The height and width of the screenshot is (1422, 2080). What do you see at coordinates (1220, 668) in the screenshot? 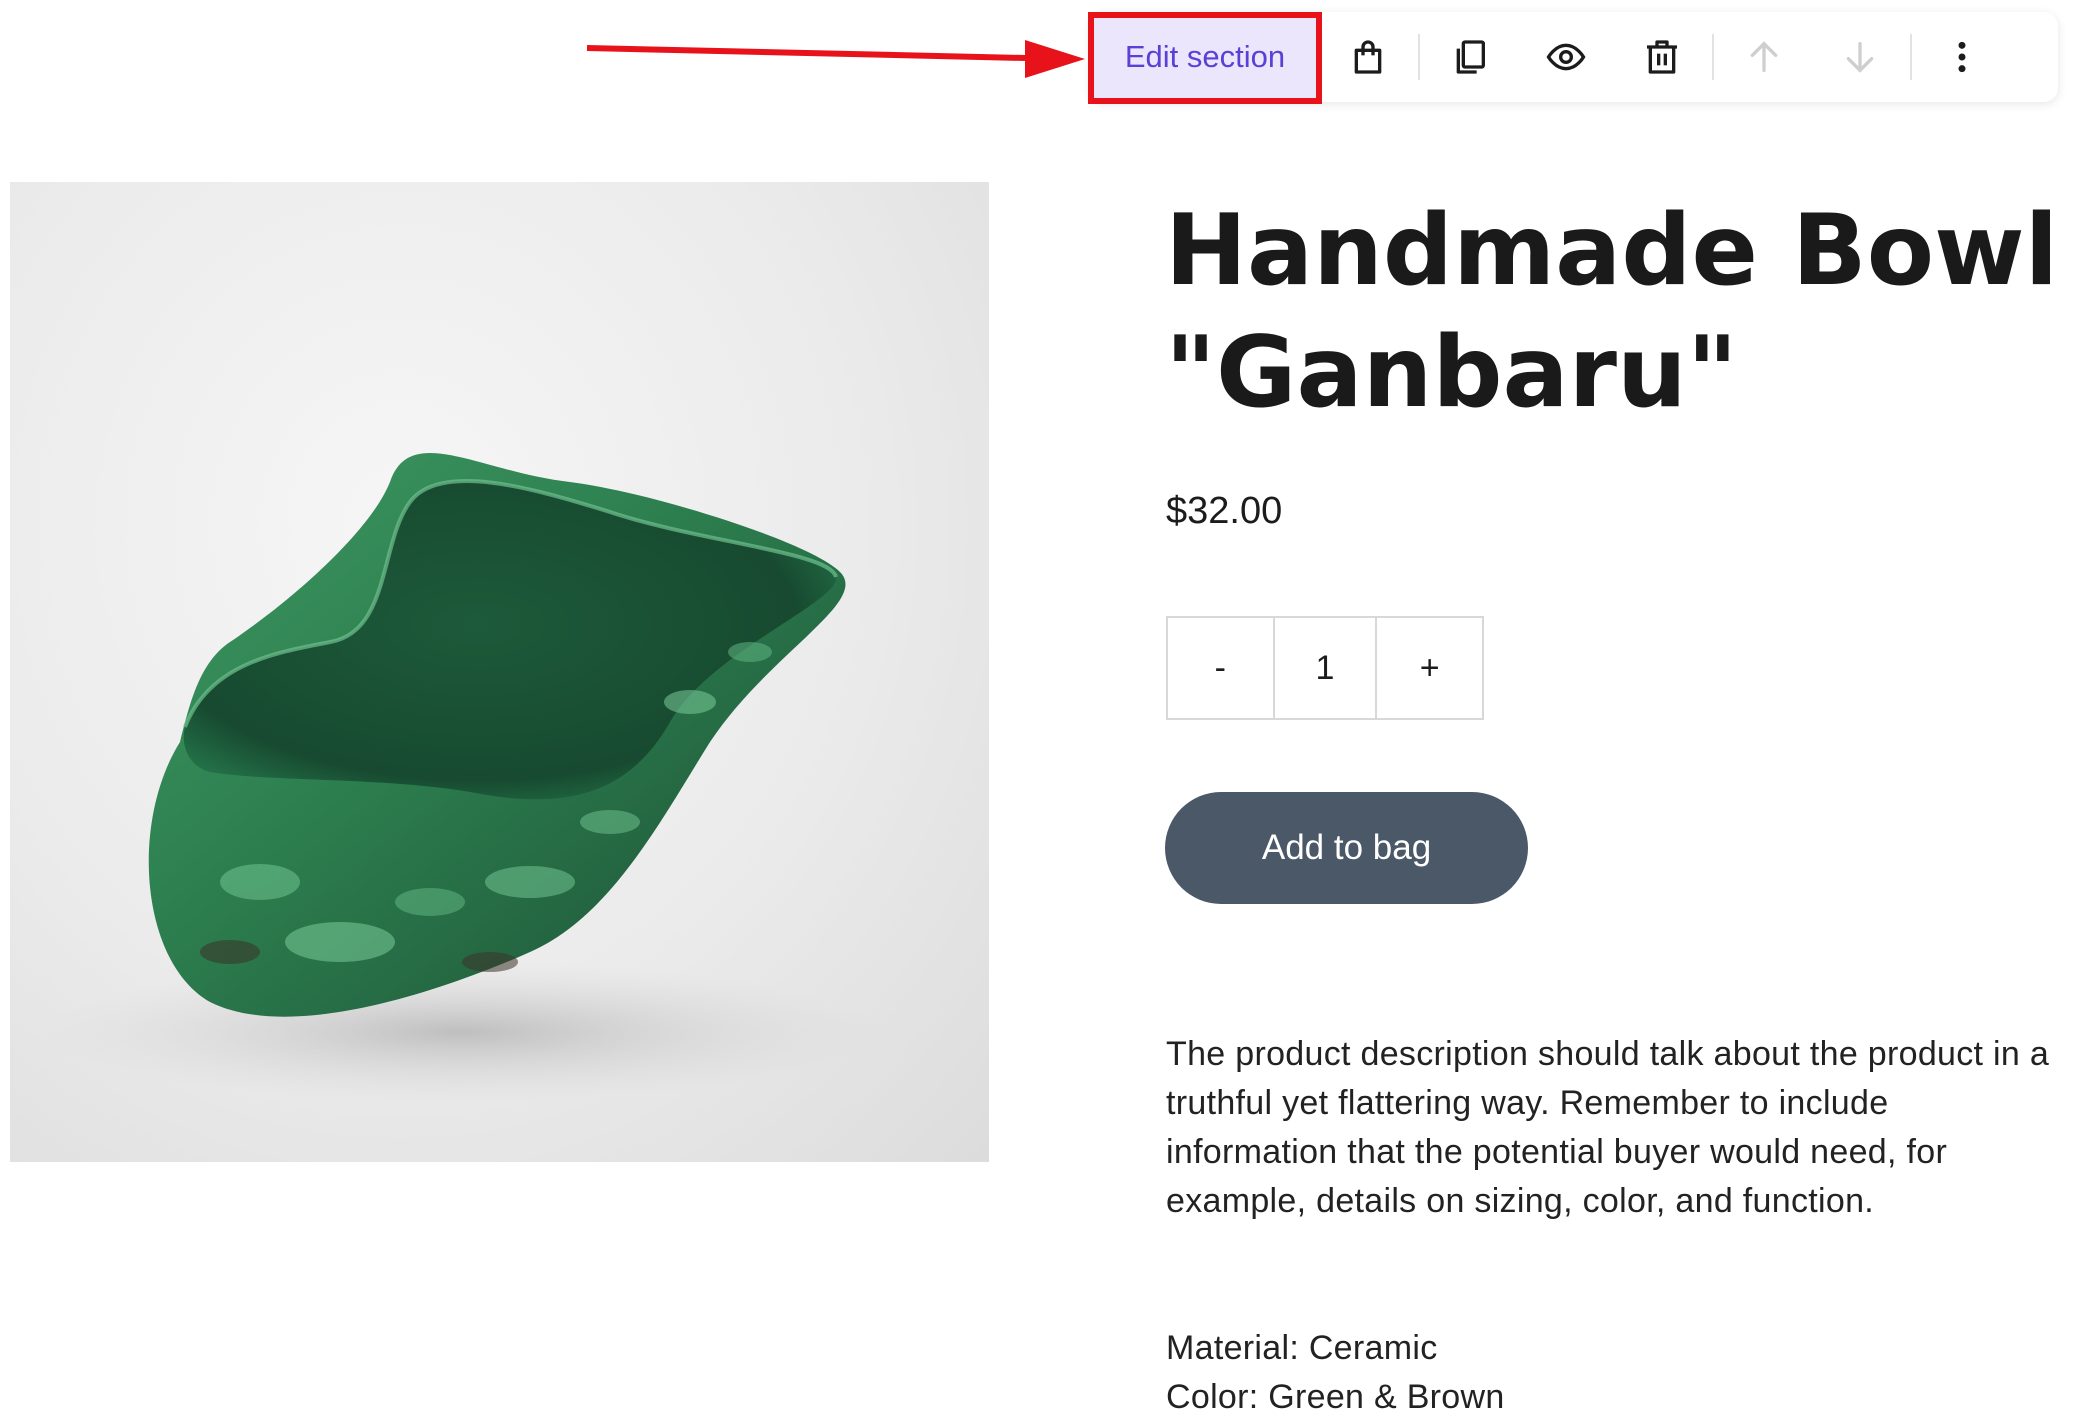
I see `quantity-decrease-button: -` at bounding box center [1220, 668].